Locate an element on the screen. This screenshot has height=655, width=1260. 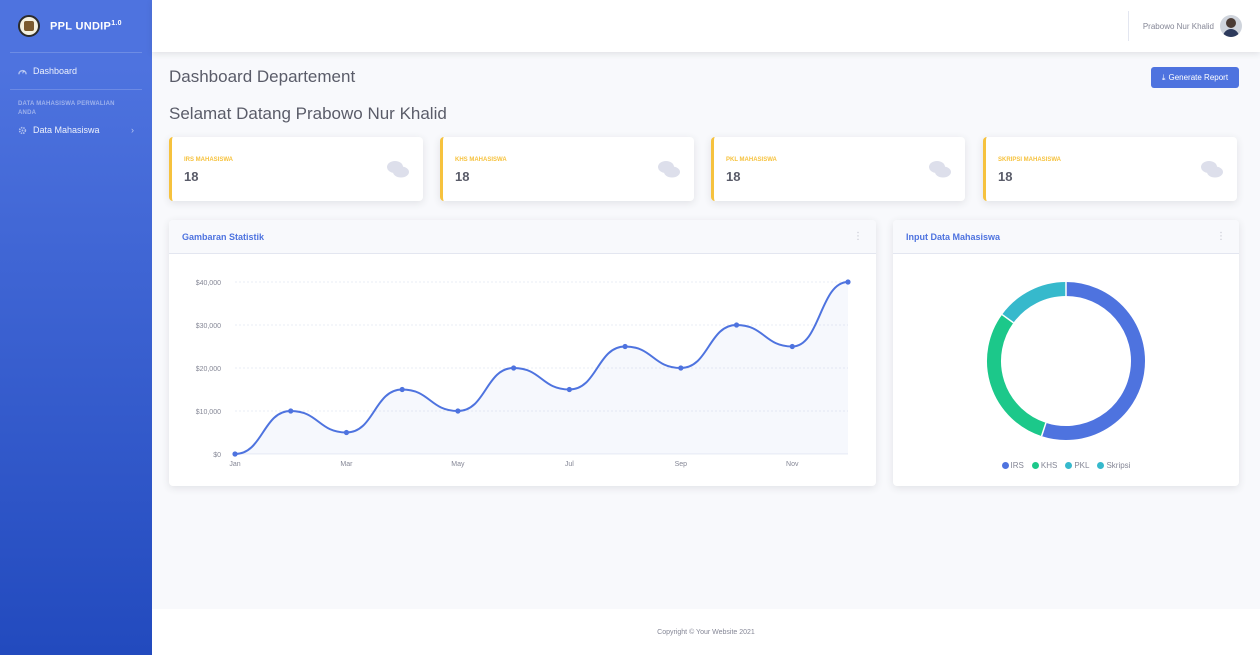
user-name: Prabowo Nur Khalid is located at coordinates (1178, 26).